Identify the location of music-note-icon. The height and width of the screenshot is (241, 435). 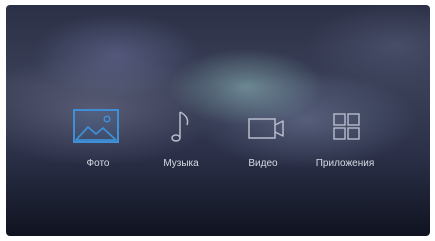
(180, 126).